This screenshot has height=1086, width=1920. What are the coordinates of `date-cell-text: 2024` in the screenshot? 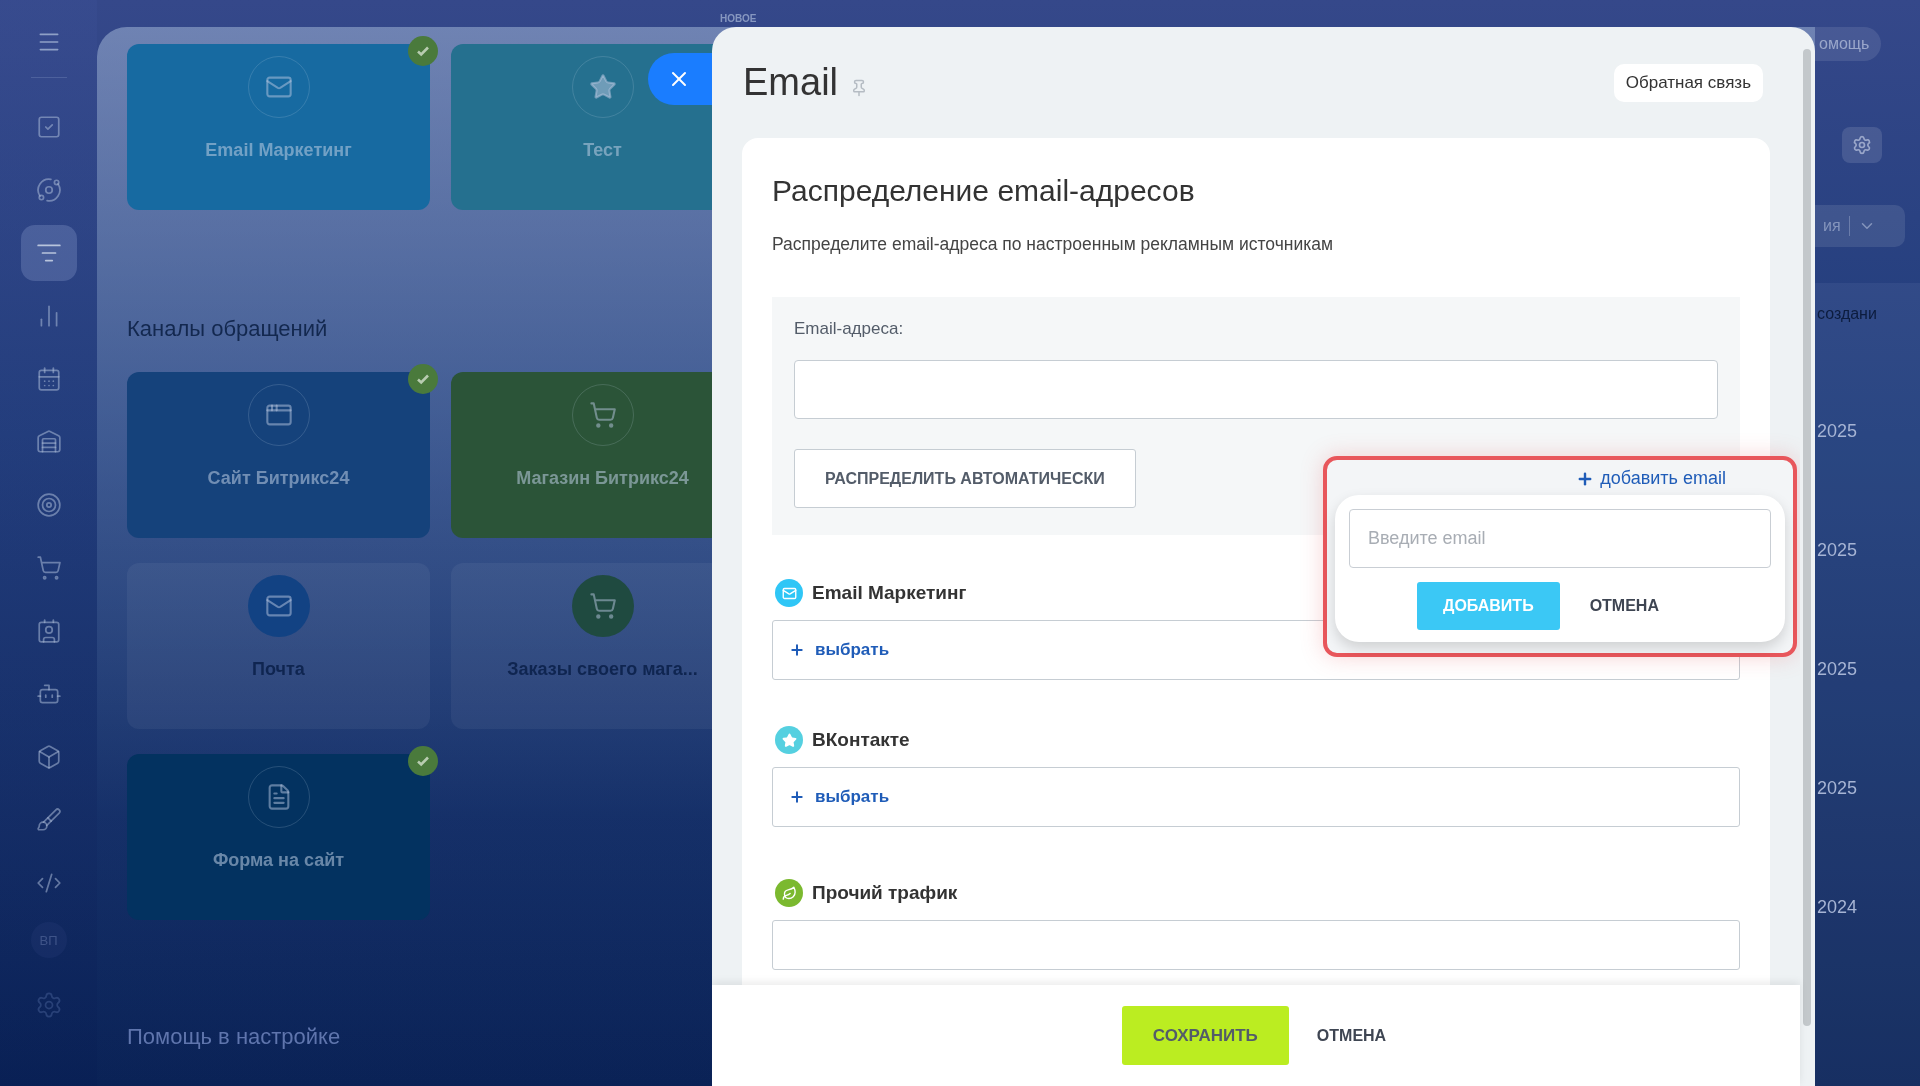 It's located at (1837, 907).